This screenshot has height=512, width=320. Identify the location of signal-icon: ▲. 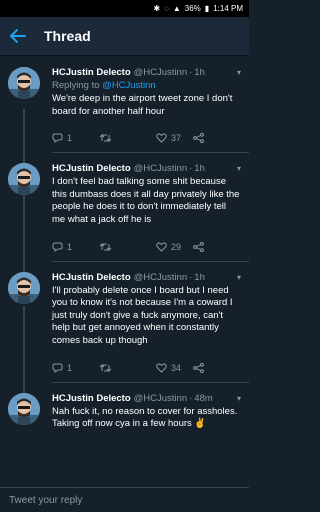
(176, 8).